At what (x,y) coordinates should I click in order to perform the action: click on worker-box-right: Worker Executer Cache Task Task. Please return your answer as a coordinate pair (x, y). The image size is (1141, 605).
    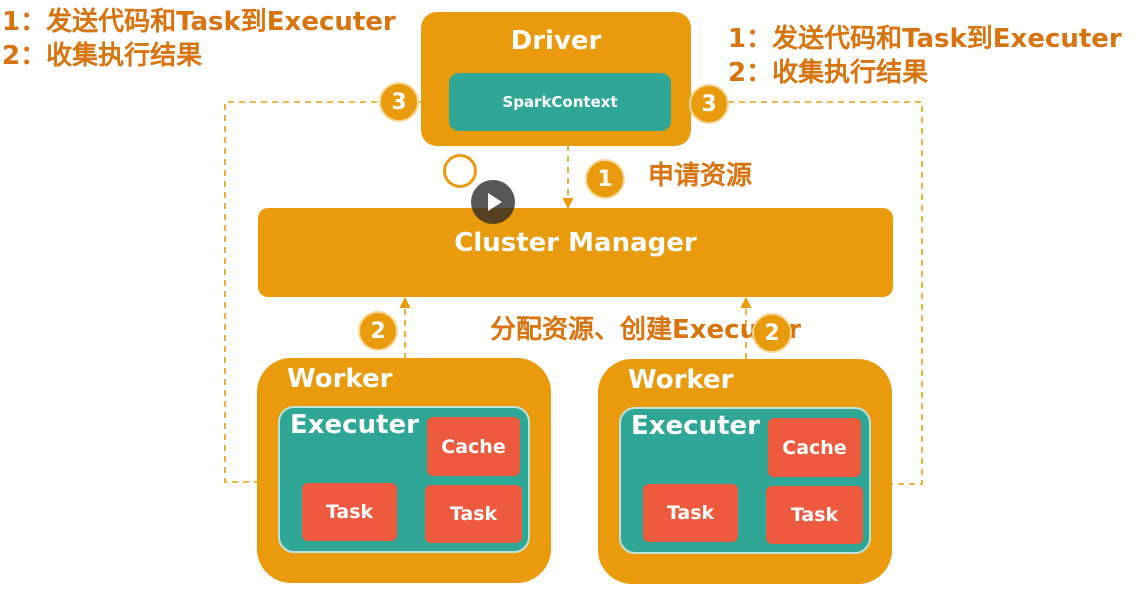
    Looking at the image, I should click on (745, 471).